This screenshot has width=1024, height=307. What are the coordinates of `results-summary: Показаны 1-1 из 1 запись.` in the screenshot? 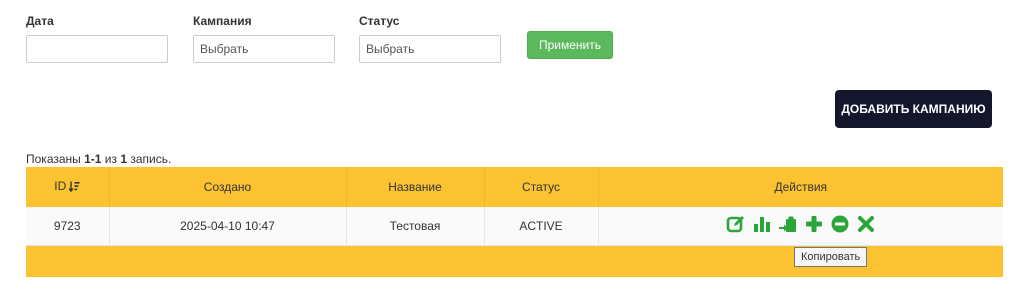 It's located at (98, 159).